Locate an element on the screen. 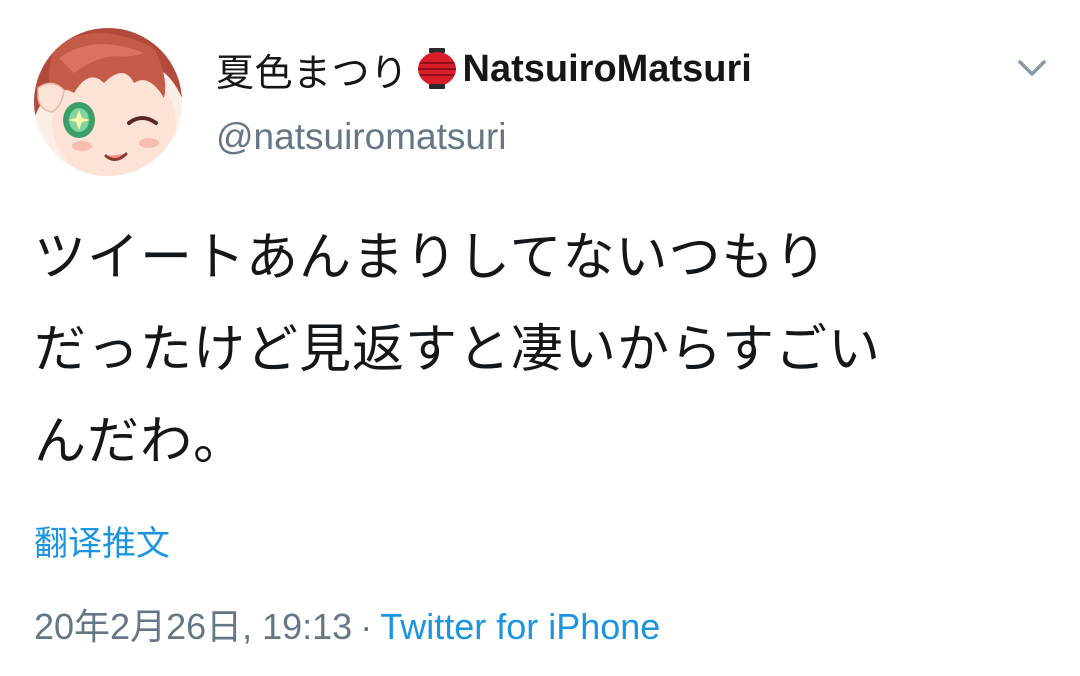 The height and width of the screenshot is (676, 1080). avatar-image is located at coordinates (108, 102).